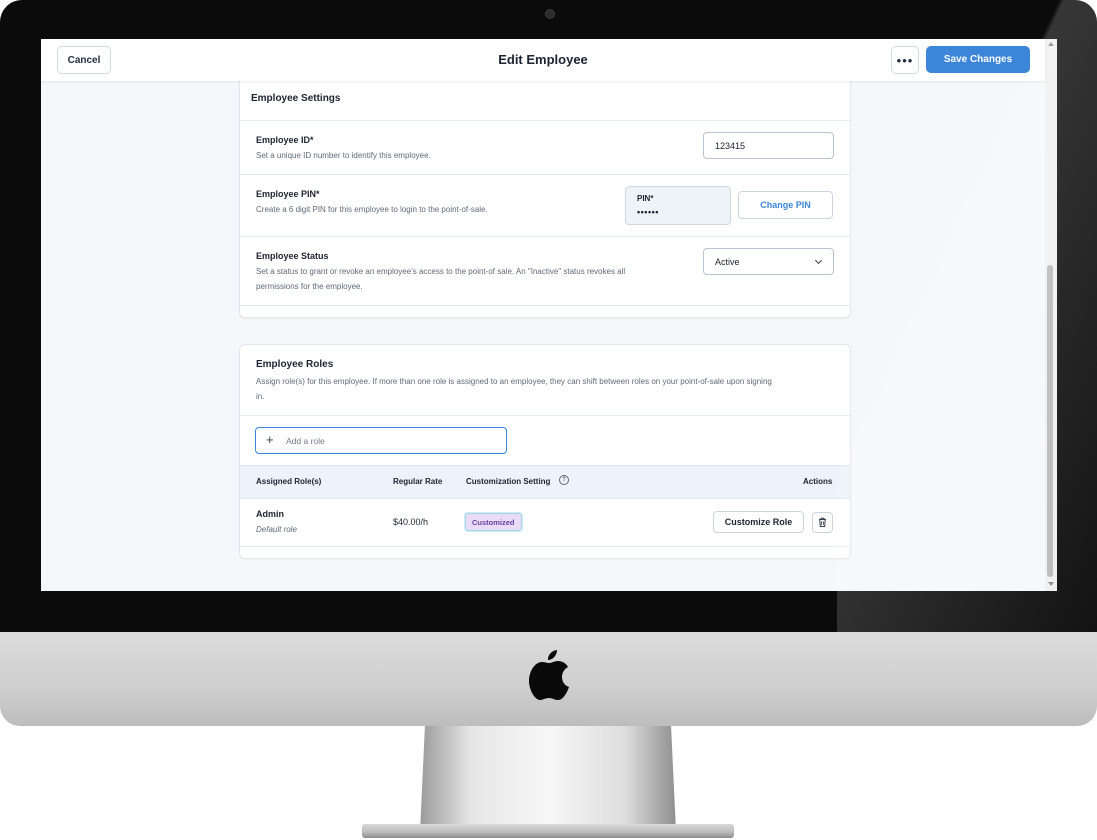 This screenshot has width=1097, height=840. I want to click on role-subtitle: Default role, so click(276, 529).